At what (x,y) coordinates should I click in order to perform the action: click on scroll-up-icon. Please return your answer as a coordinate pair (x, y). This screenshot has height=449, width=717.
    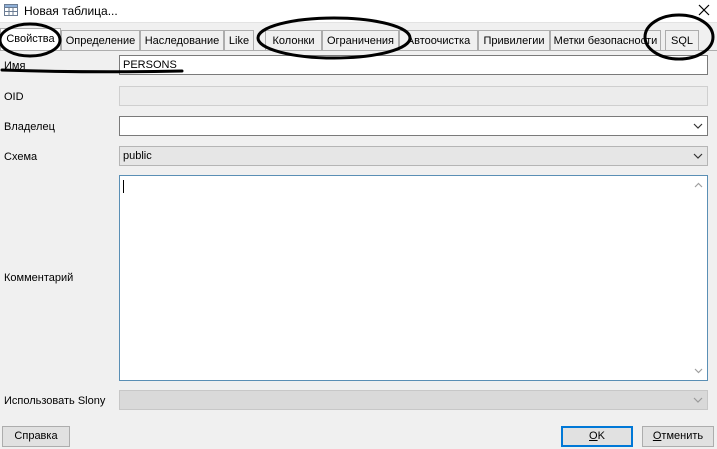
    Looking at the image, I should click on (698, 185).